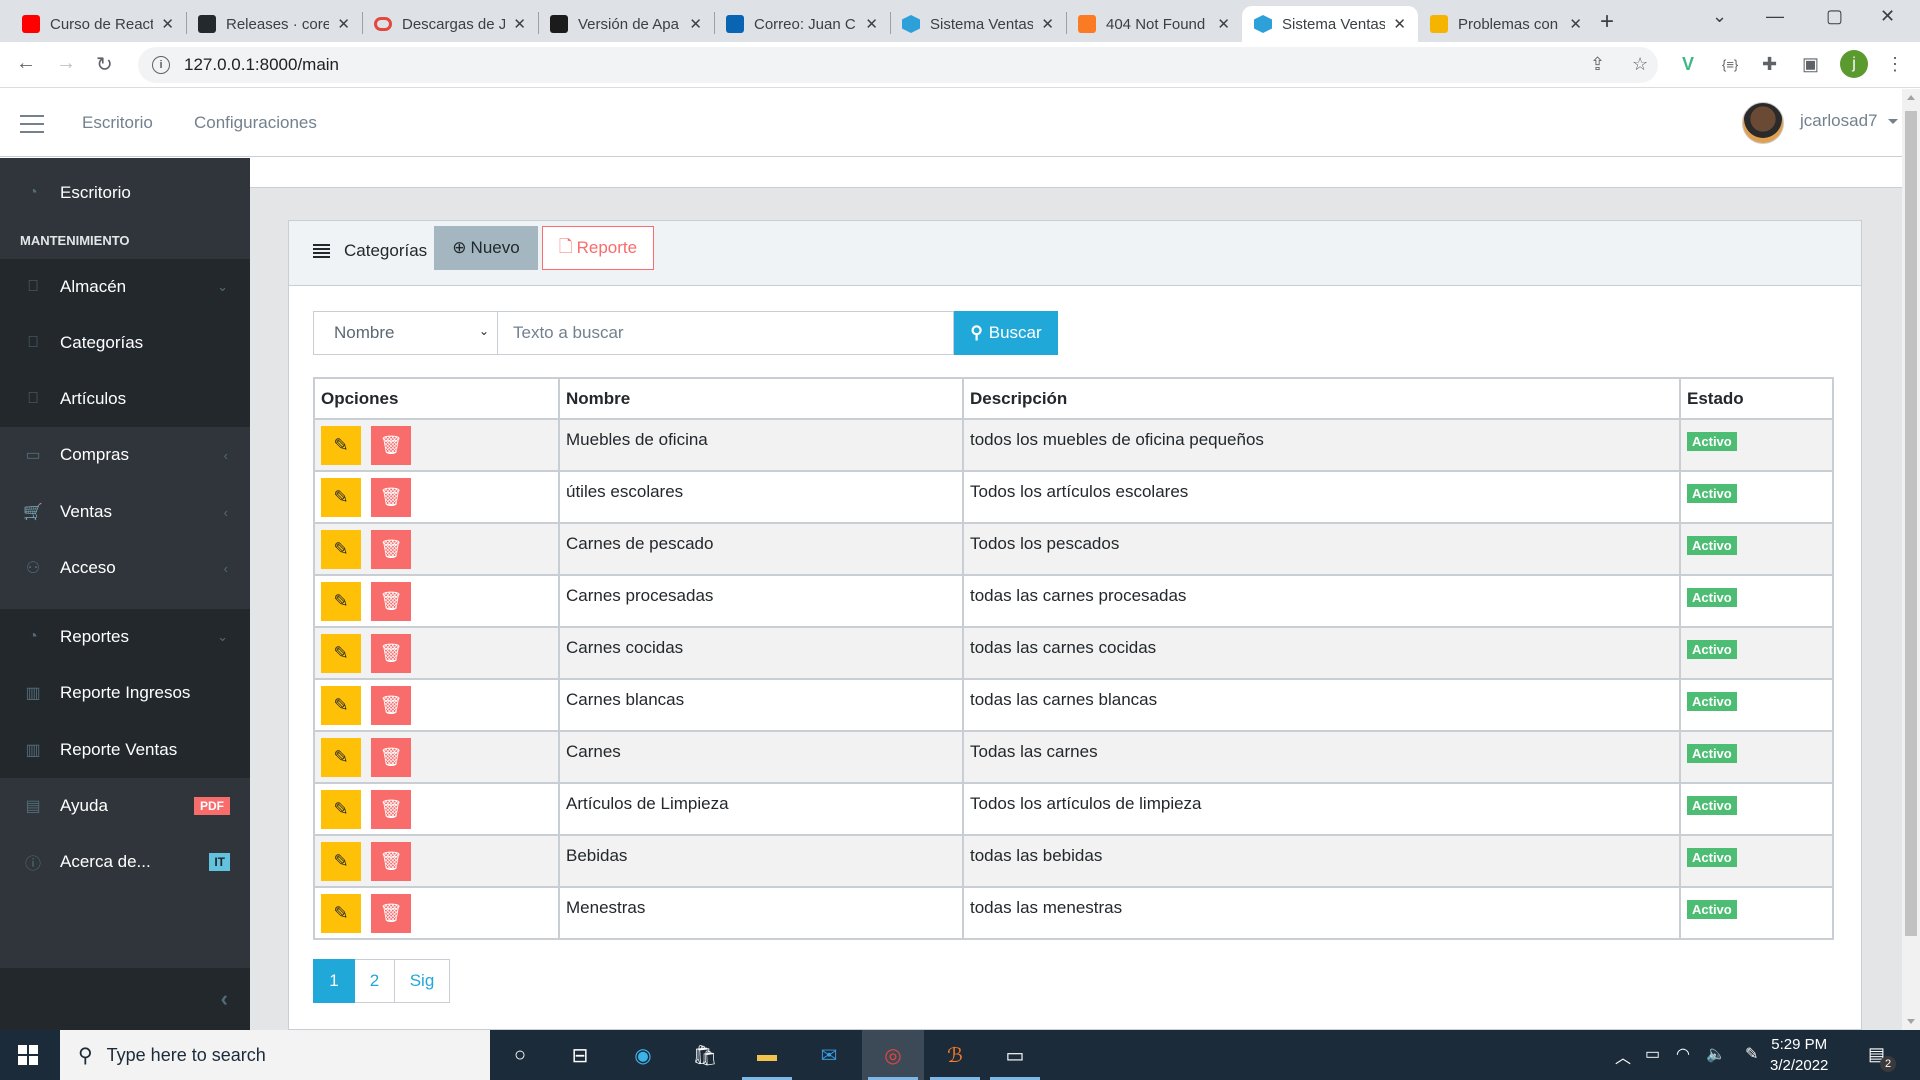  What do you see at coordinates (598, 248) in the screenshot?
I see `report-button: 🗋 Reporte` at bounding box center [598, 248].